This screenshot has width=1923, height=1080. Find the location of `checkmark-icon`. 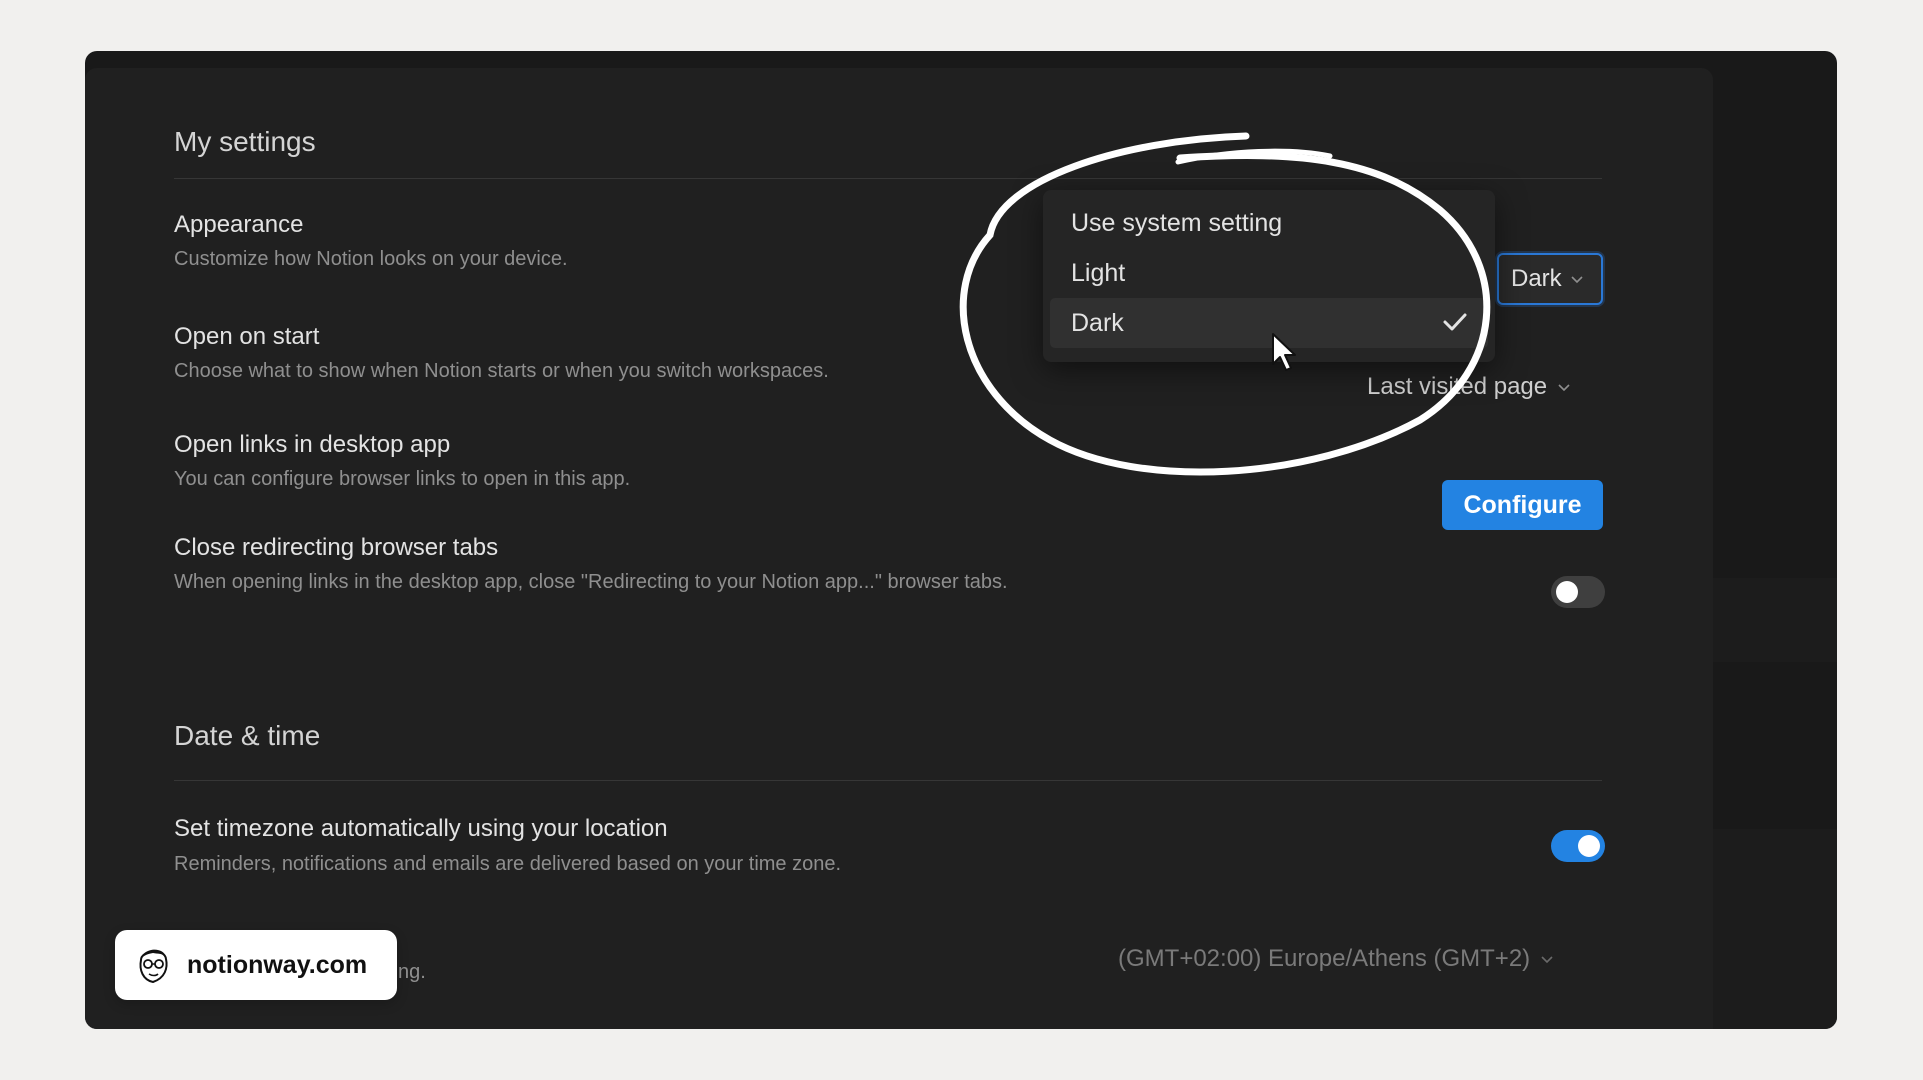

checkmark-icon is located at coordinates (1455, 325).